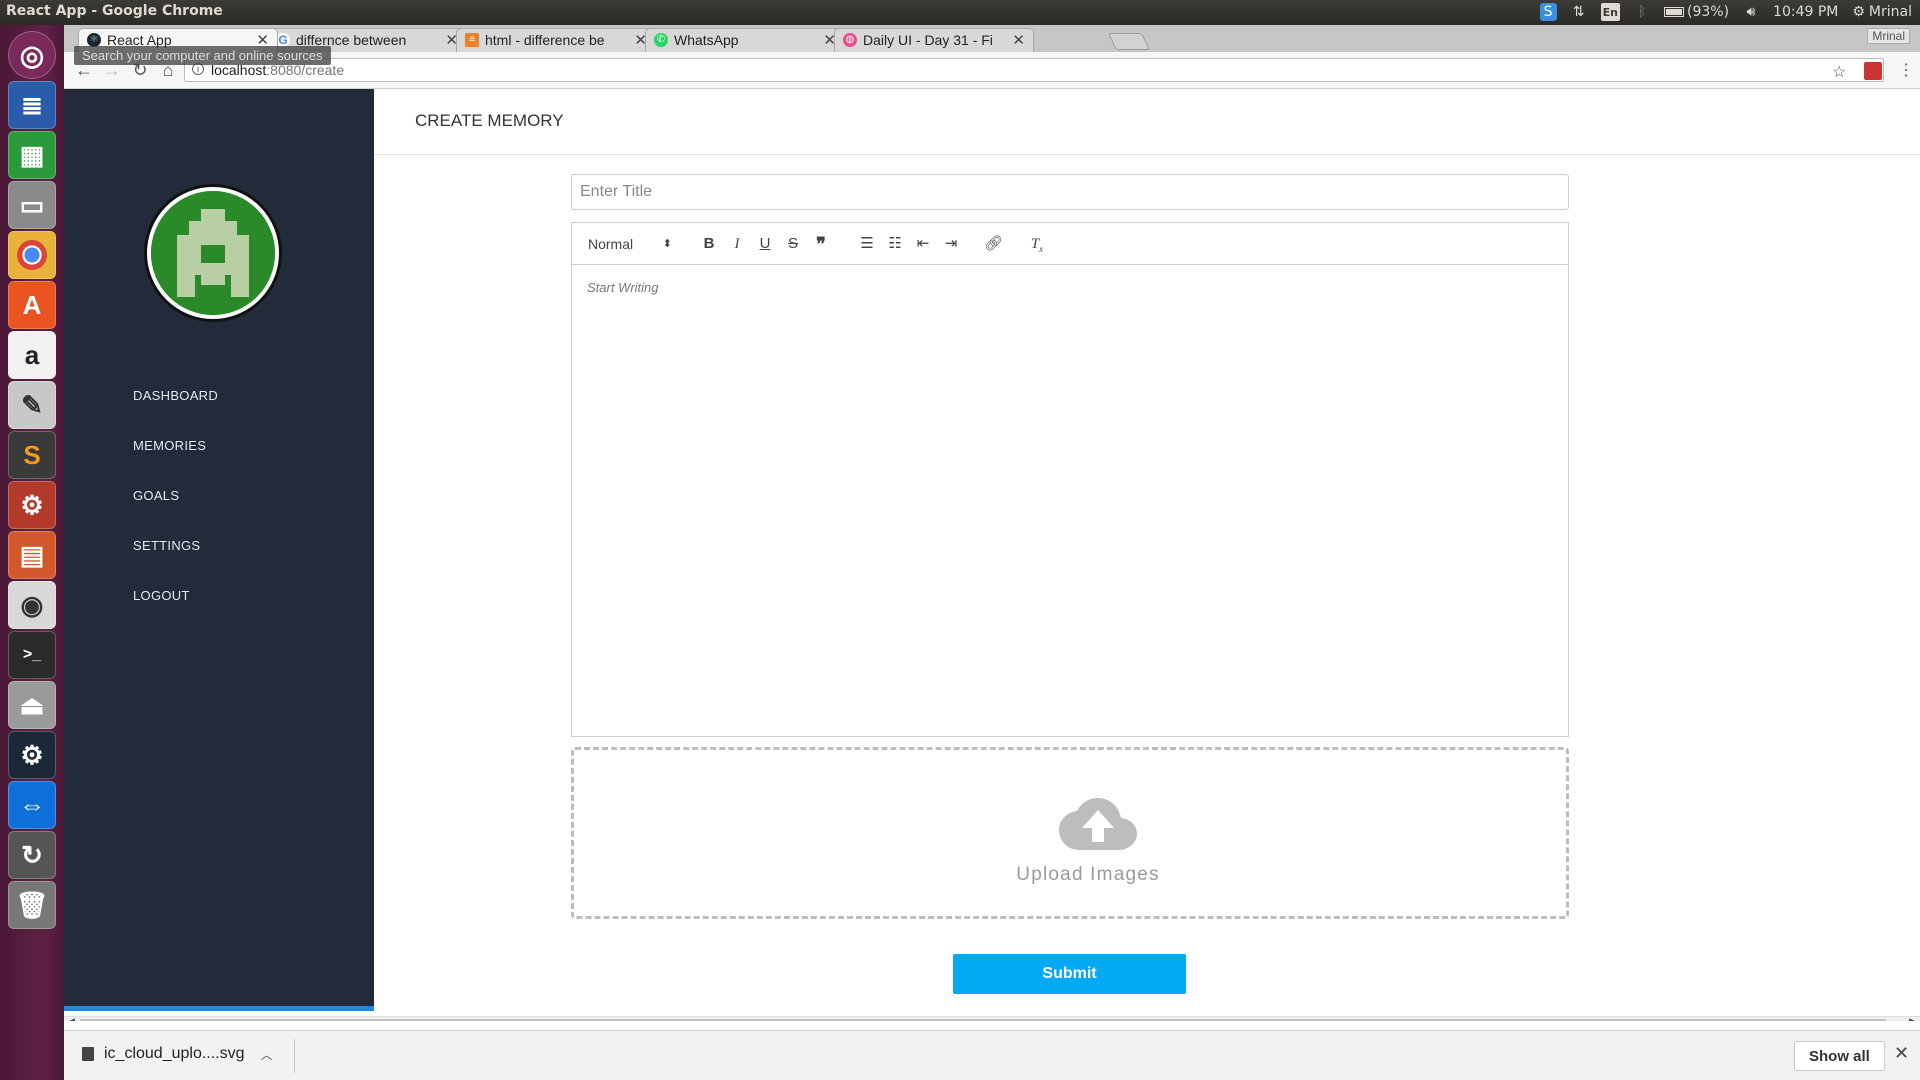 The width and height of the screenshot is (1920, 1080). I want to click on download-shelf: ic_cloud_uplo....svg ︿ Show all ✕, so click(992, 1055).